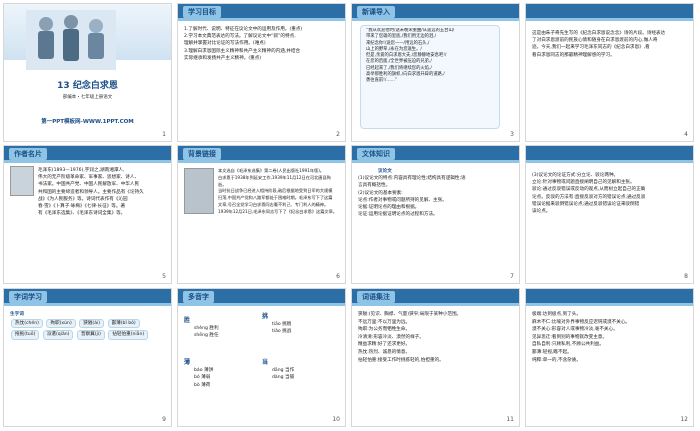 This screenshot has width=700, height=431. Describe the element at coordinates (240, 37) in the screenshot. I see `text-line: 2.学习本文典范表达的写法。了解议论文中“叙”的特点,` at that location.